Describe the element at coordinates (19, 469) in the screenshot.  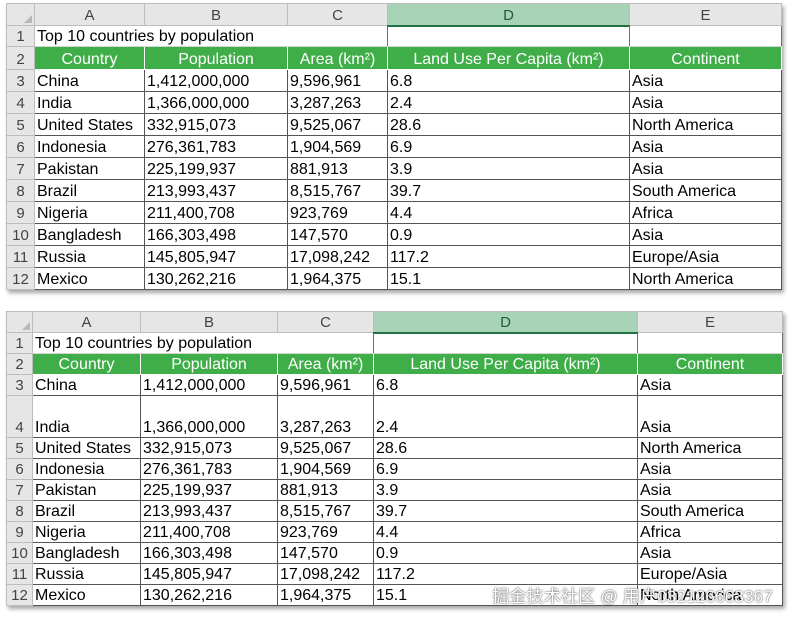
I see `row-header: 6` at that location.